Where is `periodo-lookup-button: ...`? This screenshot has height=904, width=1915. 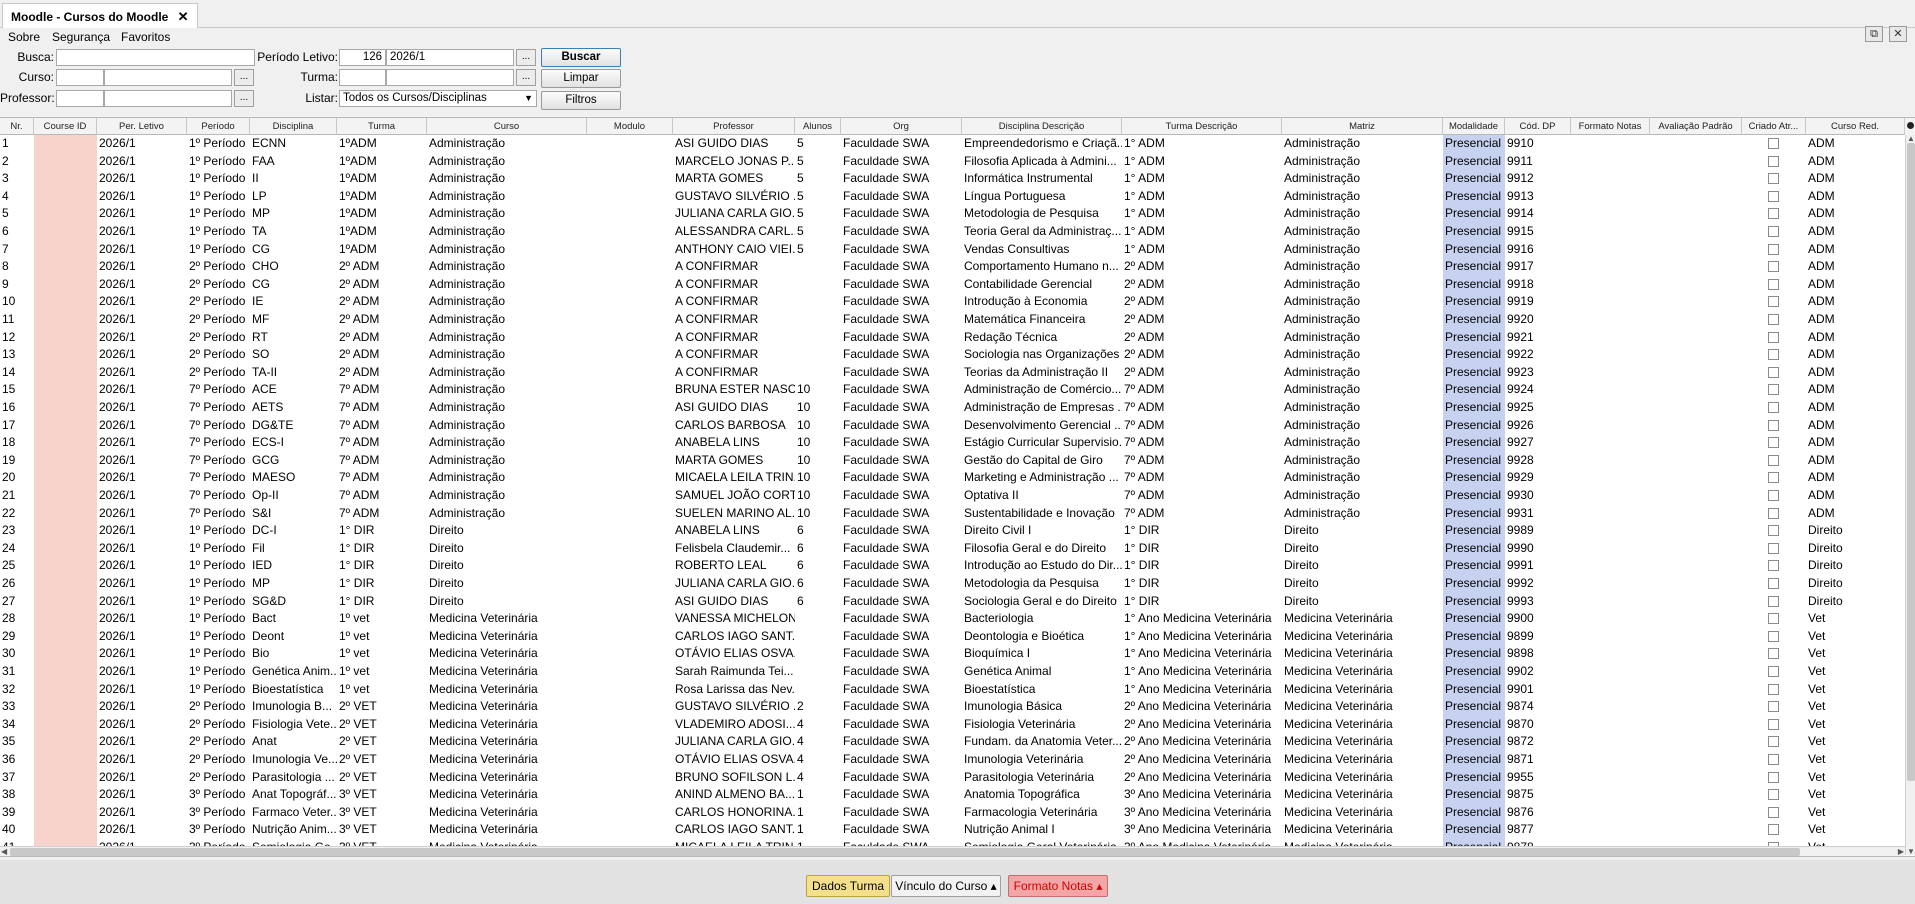
periodo-lookup-button: ... is located at coordinates (526, 57).